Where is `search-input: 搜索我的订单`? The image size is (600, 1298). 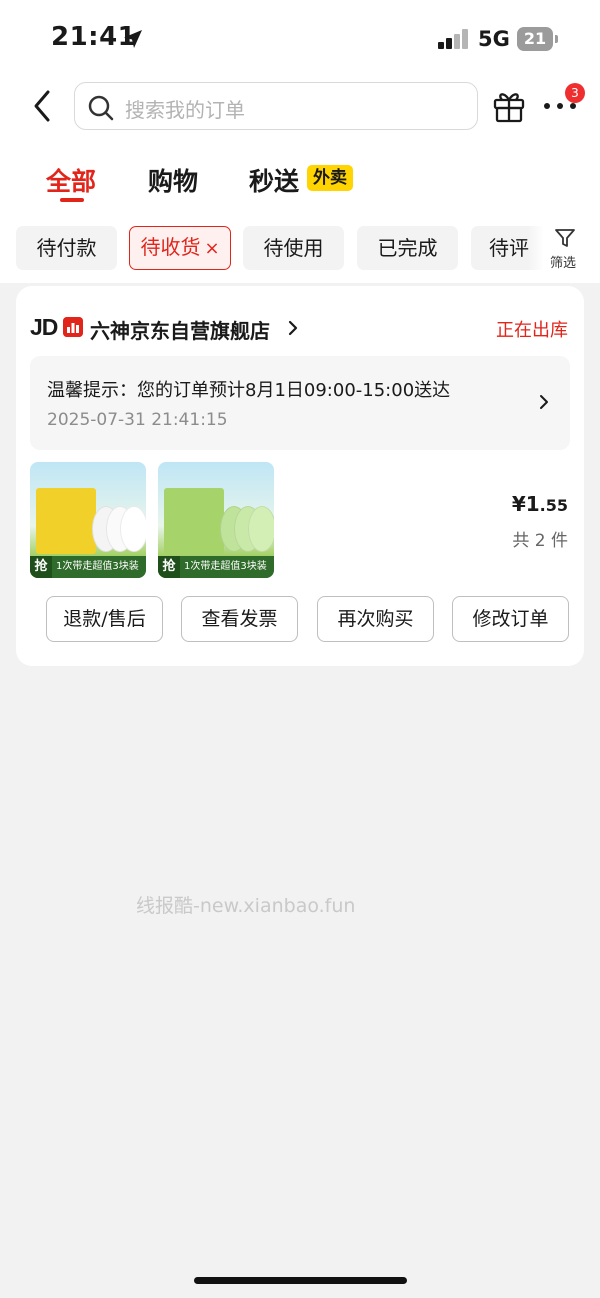 search-input: 搜索我的订单 is located at coordinates (276, 106).